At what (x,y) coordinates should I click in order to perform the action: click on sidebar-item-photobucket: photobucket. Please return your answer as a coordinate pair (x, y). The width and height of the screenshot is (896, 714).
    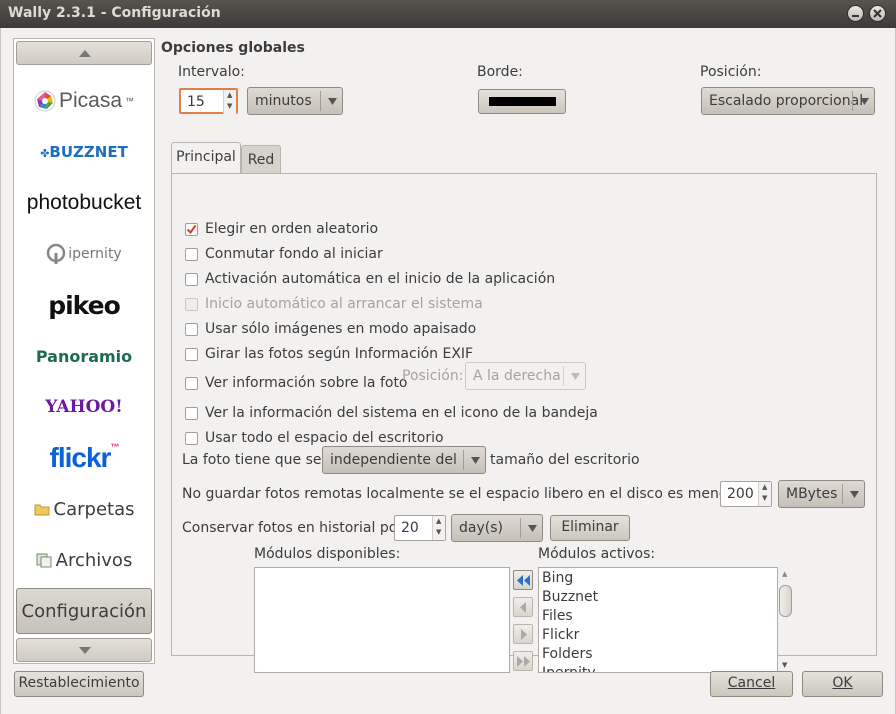
    Looking at the image, I should click on (84, 203).